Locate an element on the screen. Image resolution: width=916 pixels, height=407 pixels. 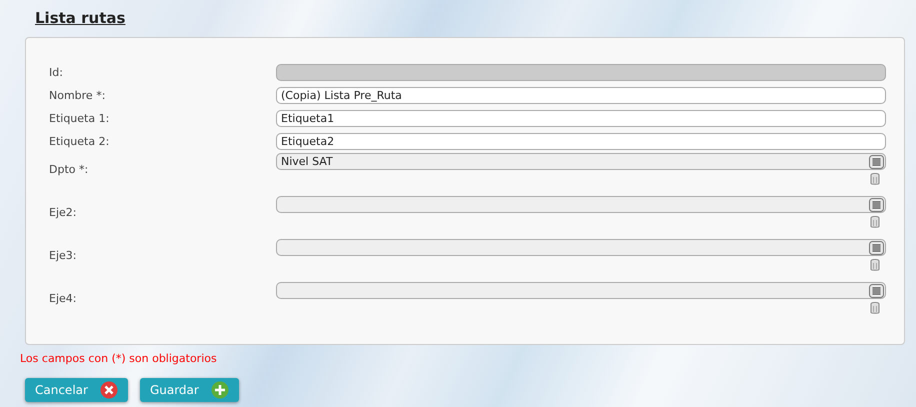
select-field: Nivel SAT is located at coordinates (581, 161).